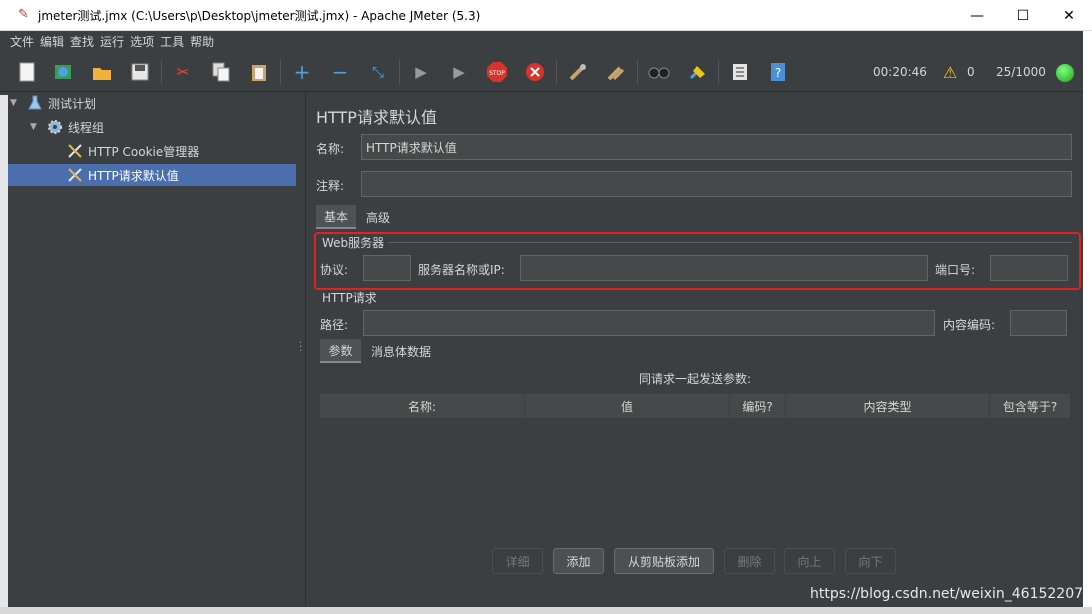 The image size is (1092, 614). I want to click on thread-count: 25/1000, so click(1021, 72).